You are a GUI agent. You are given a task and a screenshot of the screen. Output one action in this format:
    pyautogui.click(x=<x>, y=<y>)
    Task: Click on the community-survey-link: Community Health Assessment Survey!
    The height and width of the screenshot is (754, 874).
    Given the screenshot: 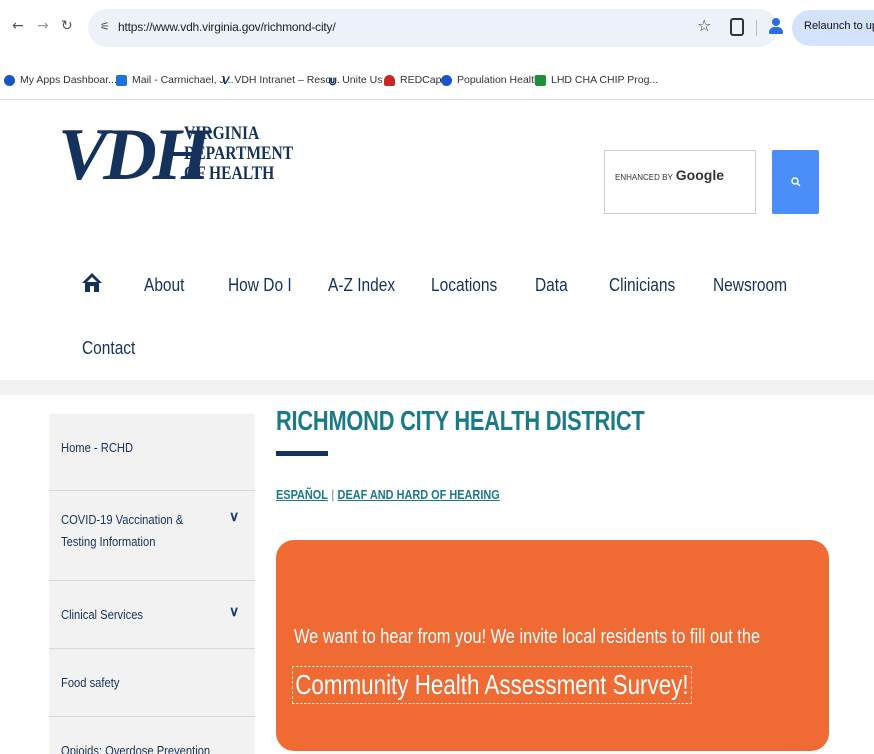 What is the action you would take?
    pyautogui.click(x=492, y=685)
    